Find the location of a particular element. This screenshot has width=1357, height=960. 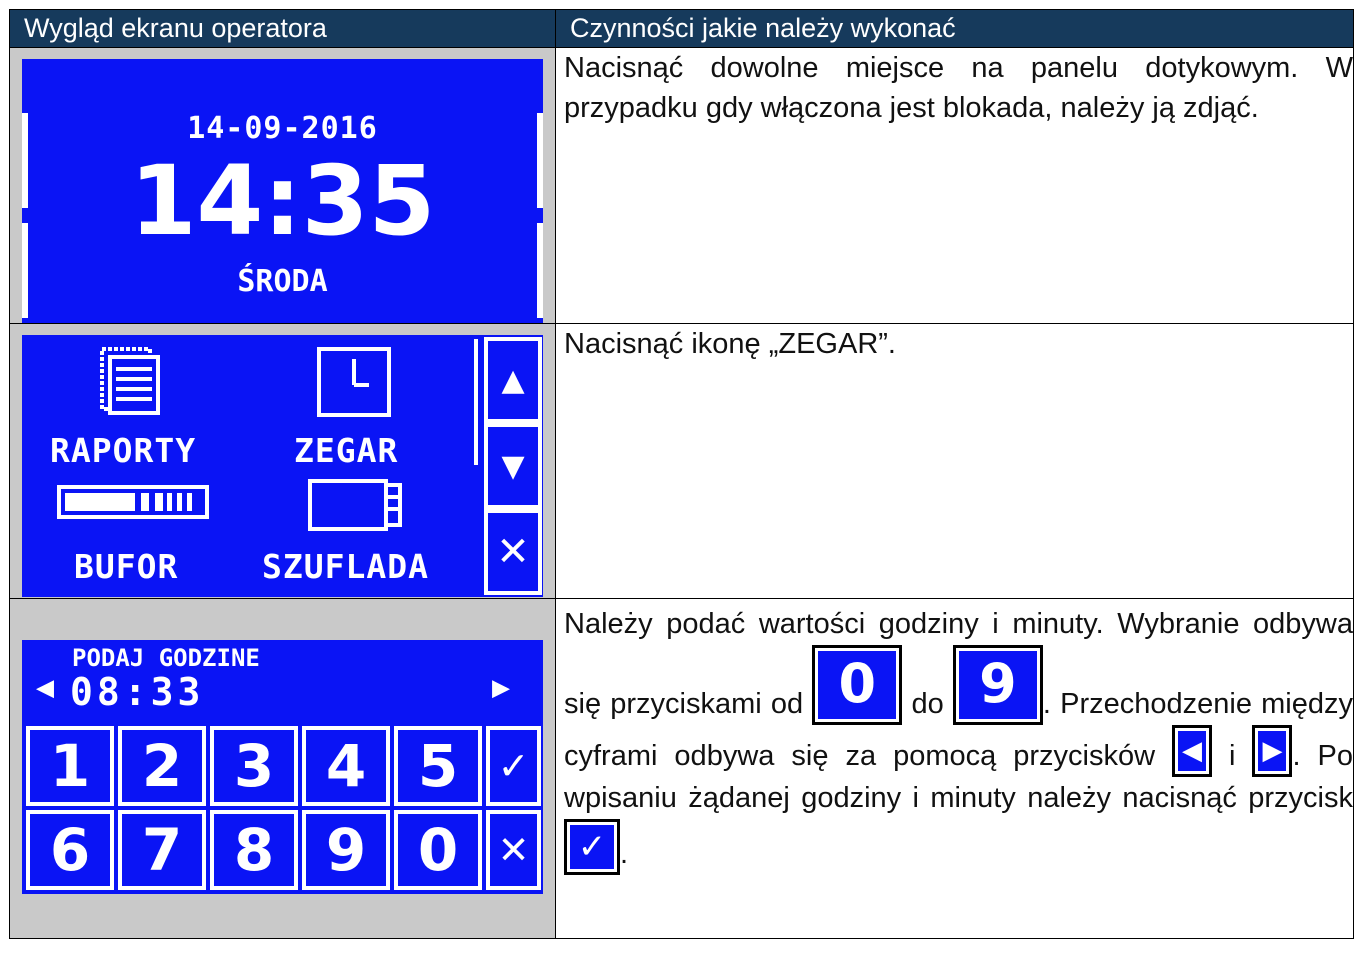

row3-text-6: . is located at coordinates (624, 854).